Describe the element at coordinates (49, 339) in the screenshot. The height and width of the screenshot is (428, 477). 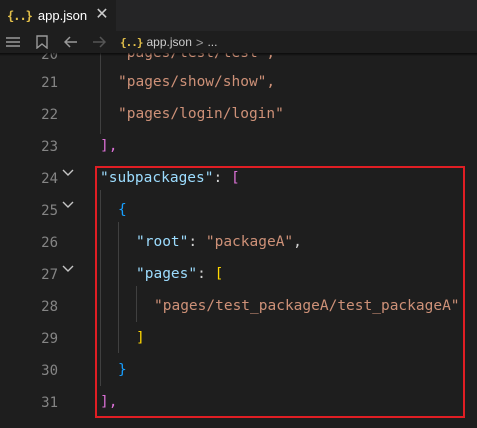
I see `line-number: 29` at that location.